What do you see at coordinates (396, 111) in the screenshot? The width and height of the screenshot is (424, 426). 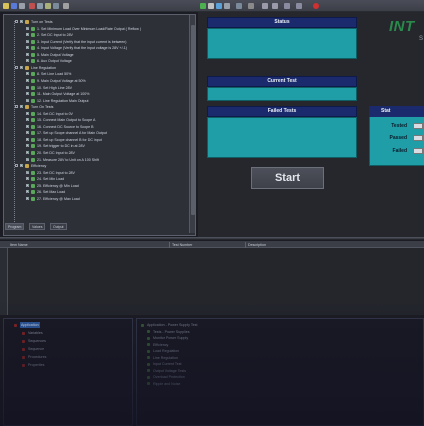 I see `statistics-title: Stat` at bounding box center [396, 111].